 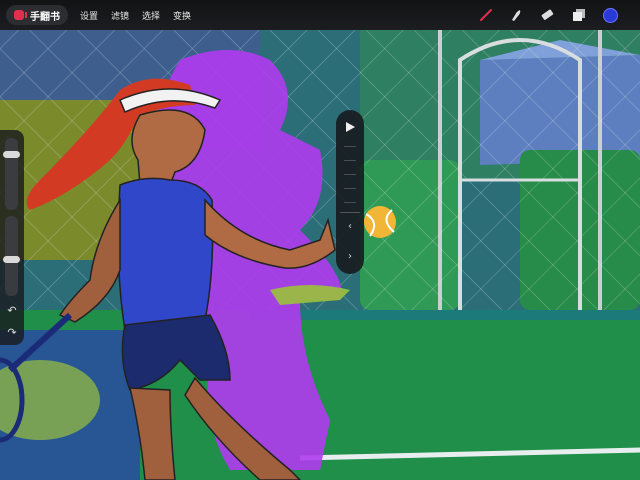 I want to click on menu-filters: 滤镜, so click(x=120, y=15).